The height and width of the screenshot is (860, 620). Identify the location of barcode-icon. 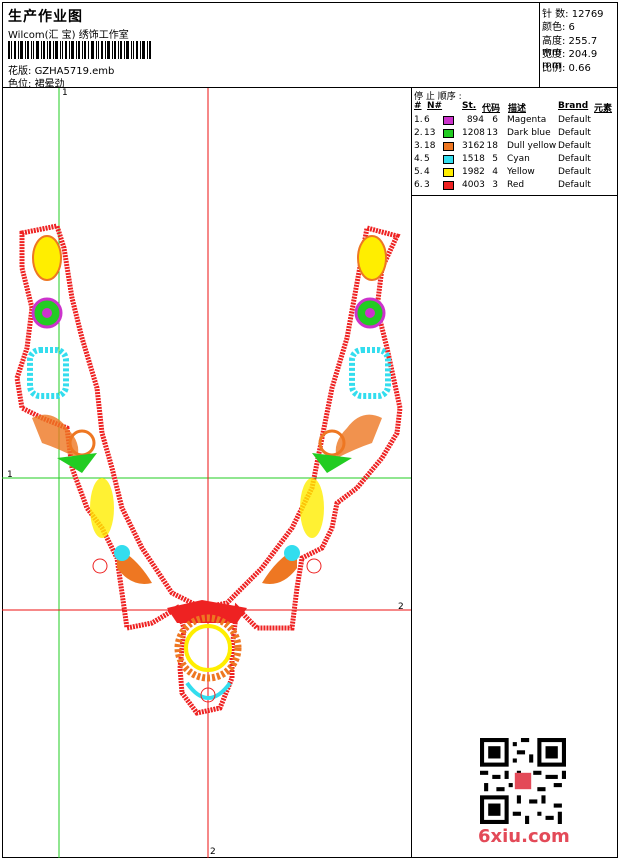
(79, 50).